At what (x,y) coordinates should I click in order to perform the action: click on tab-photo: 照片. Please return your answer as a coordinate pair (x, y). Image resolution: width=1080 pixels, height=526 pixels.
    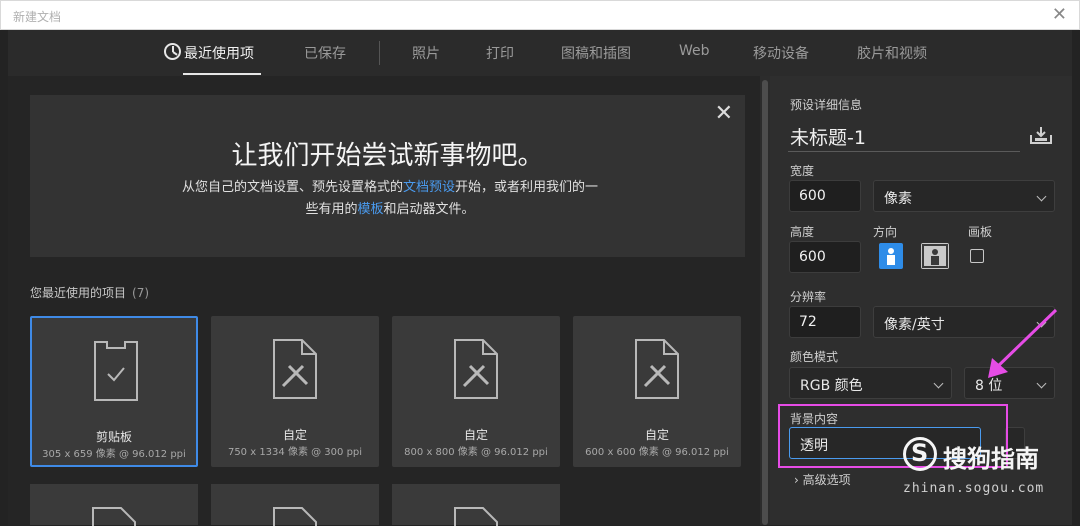
    Looking at the image, I should click on (426, 53).